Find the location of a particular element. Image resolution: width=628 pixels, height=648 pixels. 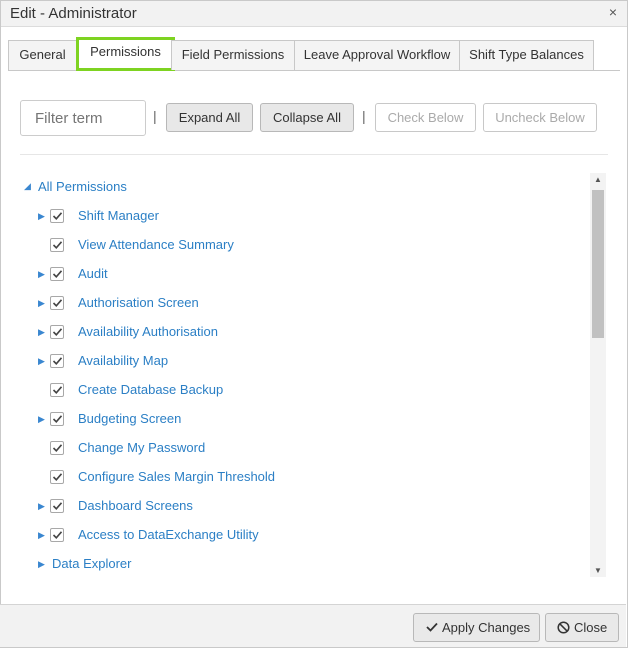

check-below-button: Check Below is located at coordinates (425, 117).